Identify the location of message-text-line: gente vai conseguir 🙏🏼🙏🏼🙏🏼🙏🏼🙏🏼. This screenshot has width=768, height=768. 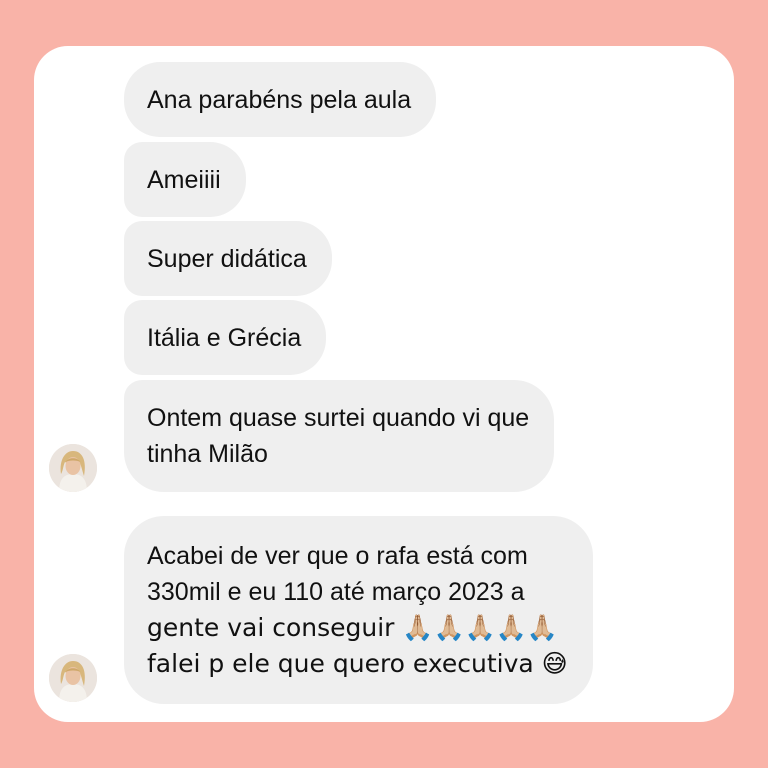
(353, 627).